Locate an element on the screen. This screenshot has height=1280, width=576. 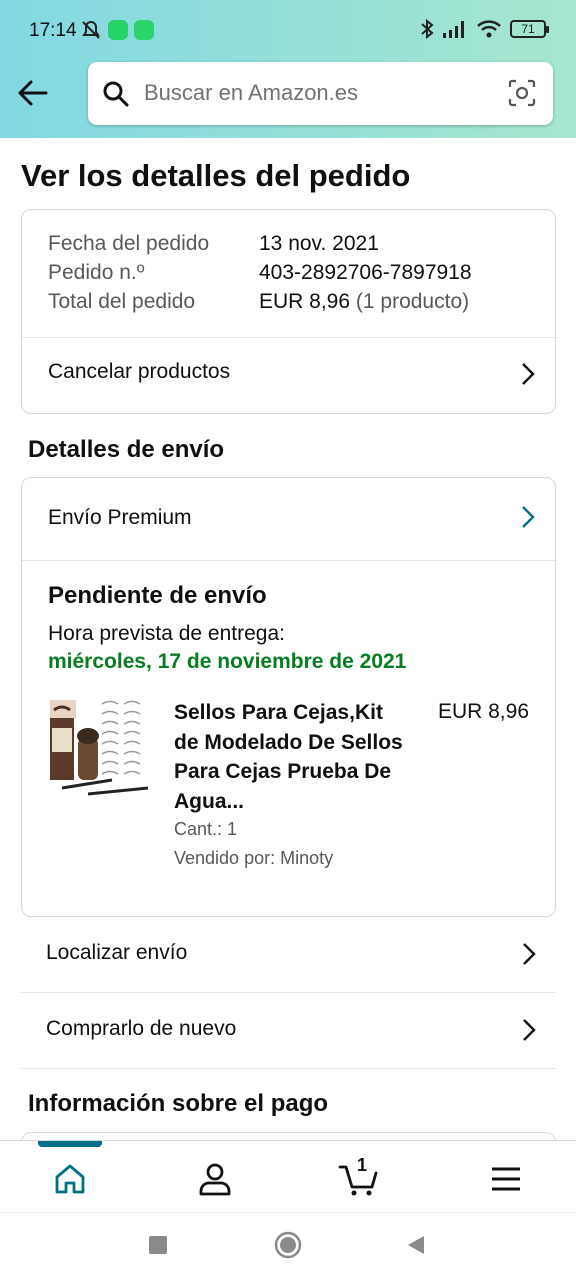
product-image is located at coordinates (100, 748).